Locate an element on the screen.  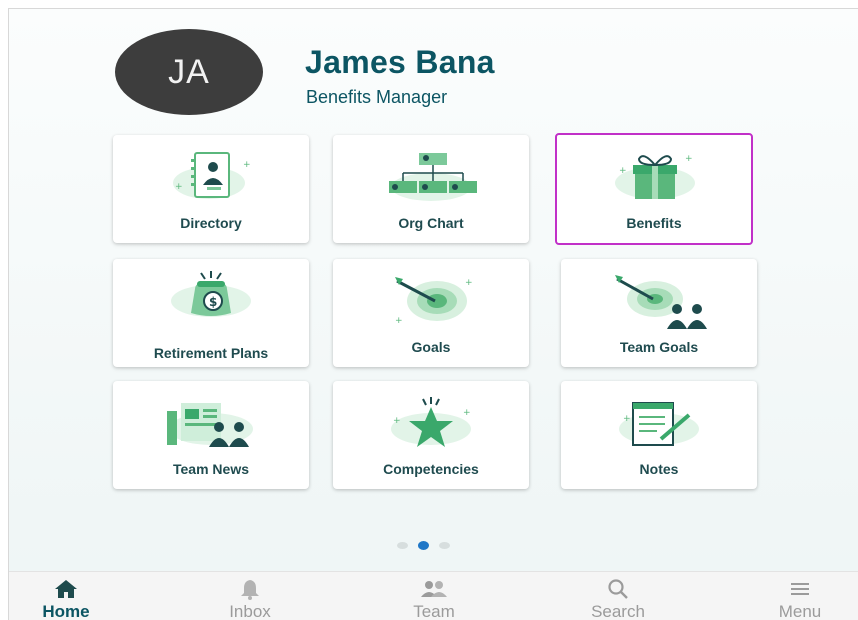
bottom-nav: Home Inbox Team Search Menu is located at coordinates (433, 595).